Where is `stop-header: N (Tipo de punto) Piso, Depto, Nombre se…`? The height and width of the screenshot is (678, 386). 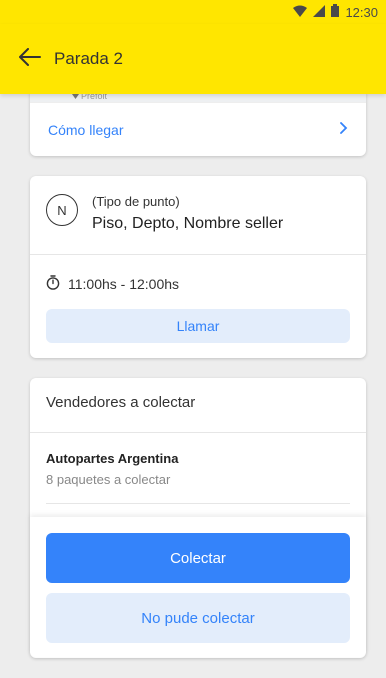
stop-header: N (Tipo de punto) Piso, Depto, Nombre se… is located at coordinates (198, 215).